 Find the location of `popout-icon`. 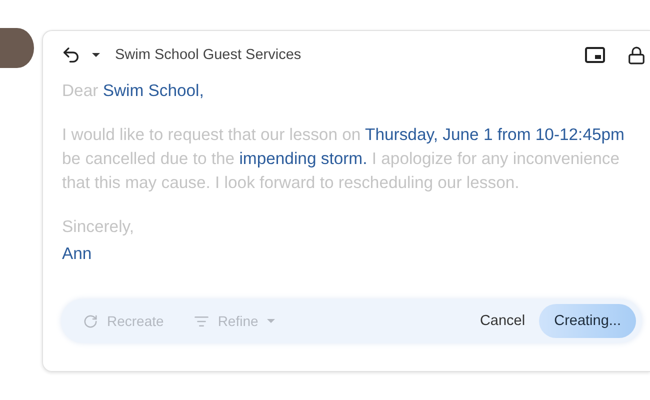

popout-icon is located at coordinates (595, 55).